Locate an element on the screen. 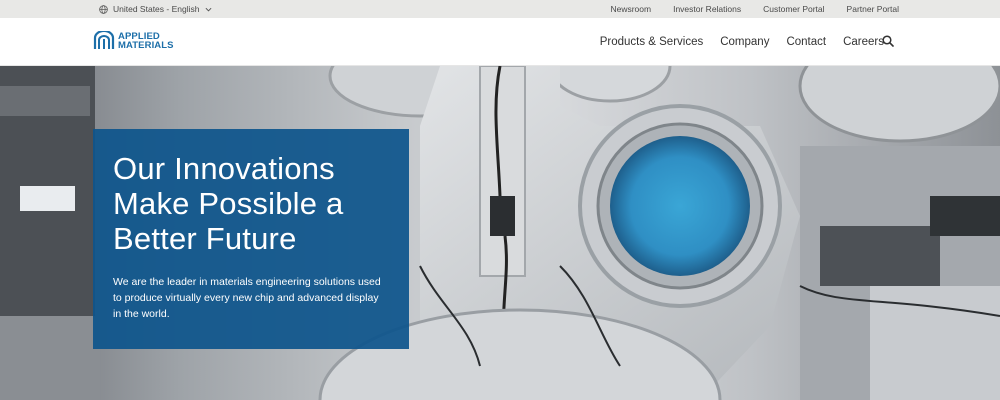 The width and height of the screenshot is (1000, 400). logo-wordmark: APPLIED MATERIALS is located at coordinates (146, 41).